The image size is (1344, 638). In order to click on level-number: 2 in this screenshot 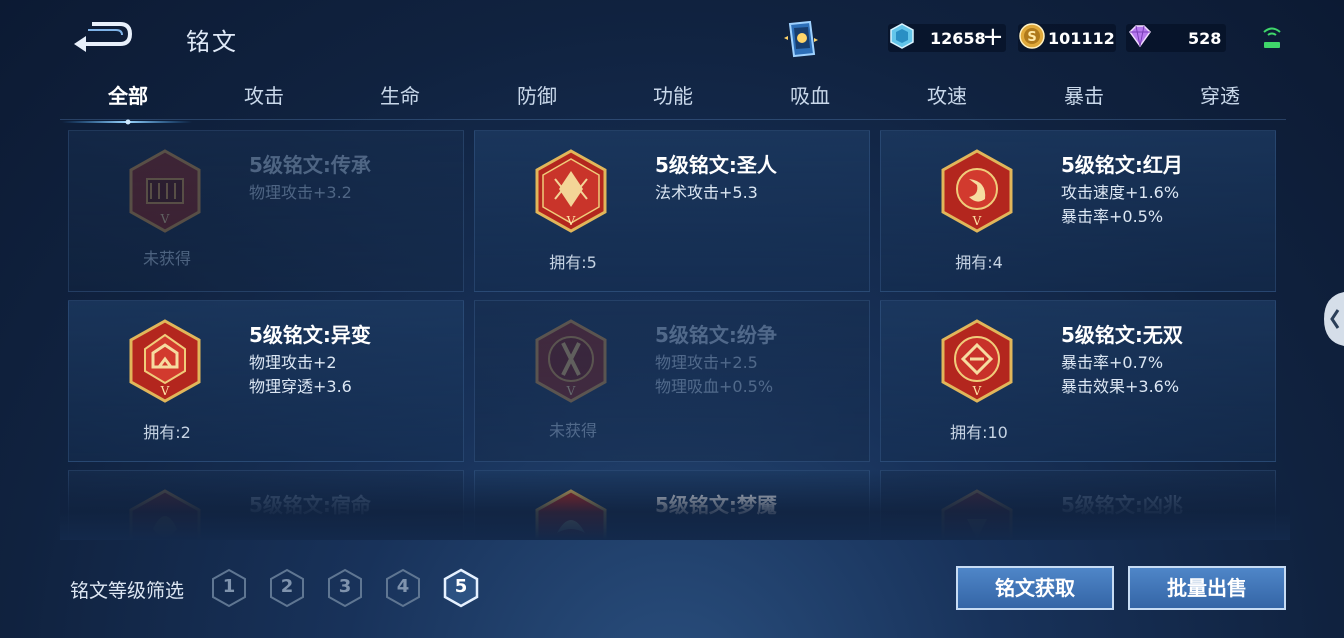, I will do `click(287, 586)`.